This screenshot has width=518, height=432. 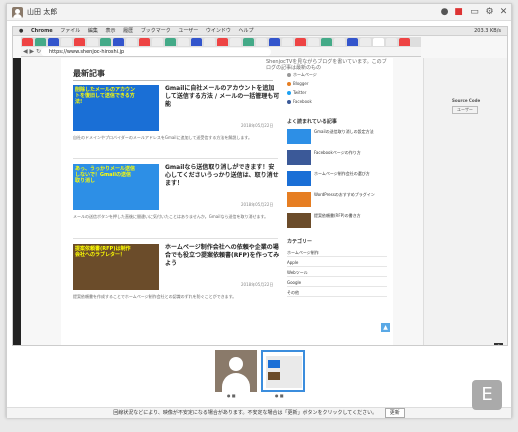 What do you see at coordinates (337, 252) in the screenshot?
I see `category-item: ホームページ制作` at bounding box center [337, 252].